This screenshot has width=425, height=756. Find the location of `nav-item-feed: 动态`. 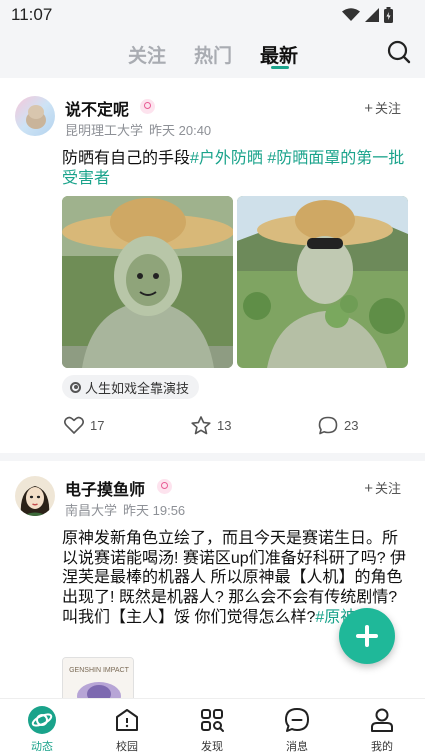

nav-item-feed: 动态 is located at coordinates (42, 729).